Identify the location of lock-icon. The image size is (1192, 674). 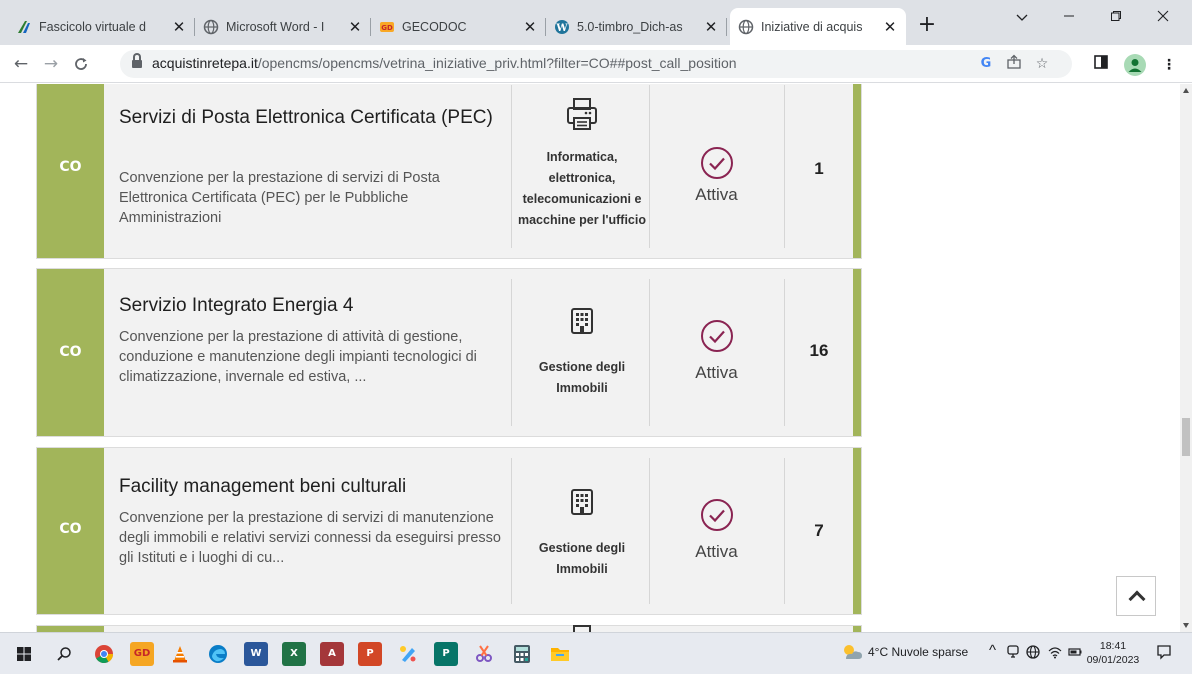
(137, 61).